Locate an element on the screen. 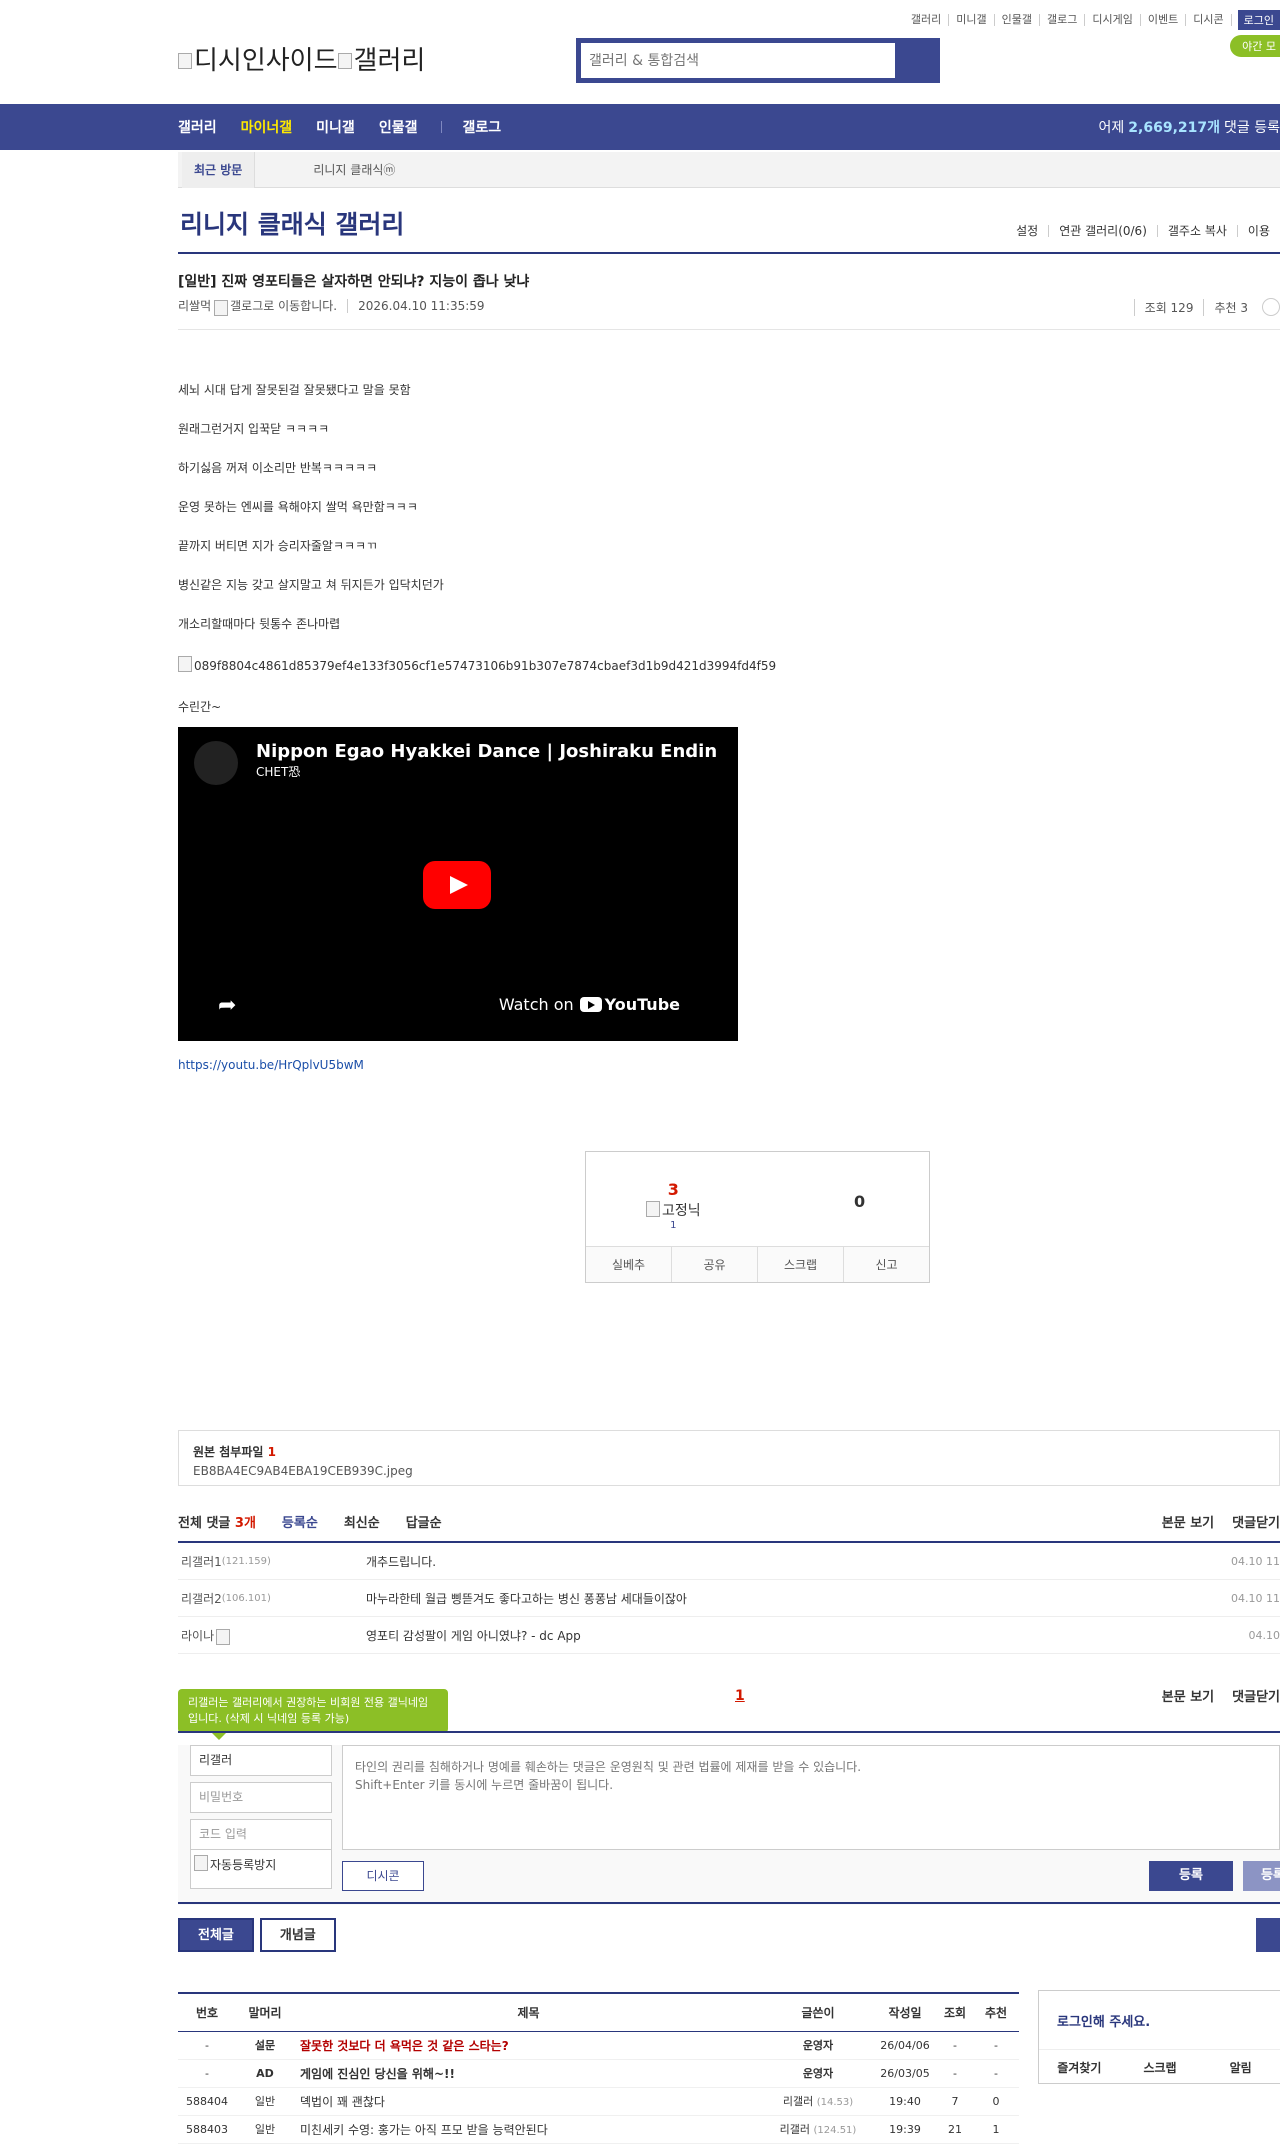 This screenshot has height=2152, width=1280. site-logo: 디시인사이드 갤러리 is located at coordinates (301, 58).